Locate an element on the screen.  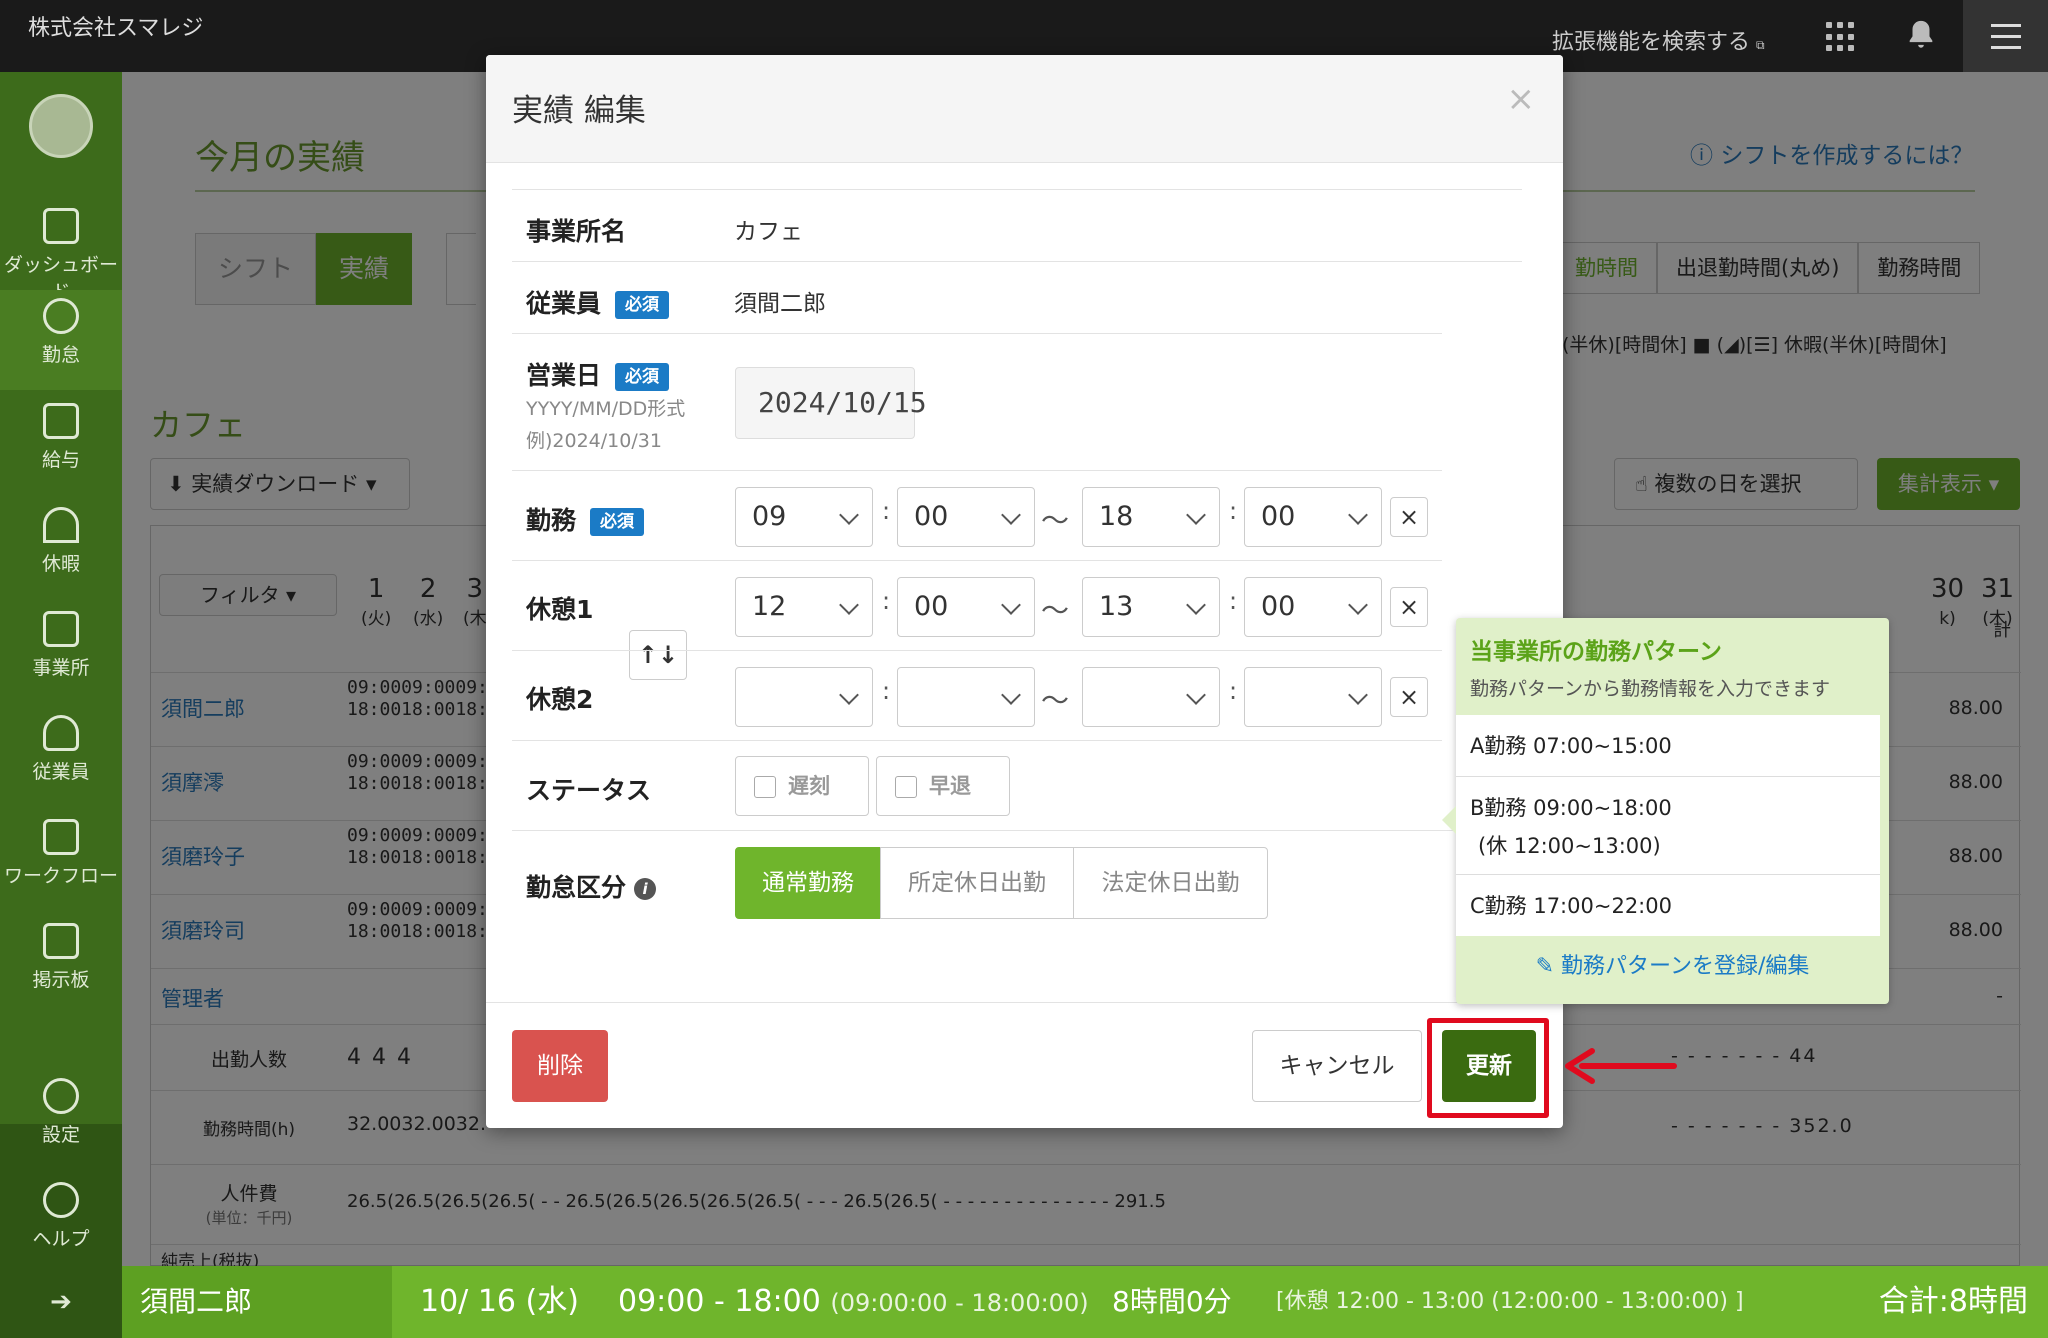
attendance-category-label: 勤怠区分 i is located at coordinates (591, 886).